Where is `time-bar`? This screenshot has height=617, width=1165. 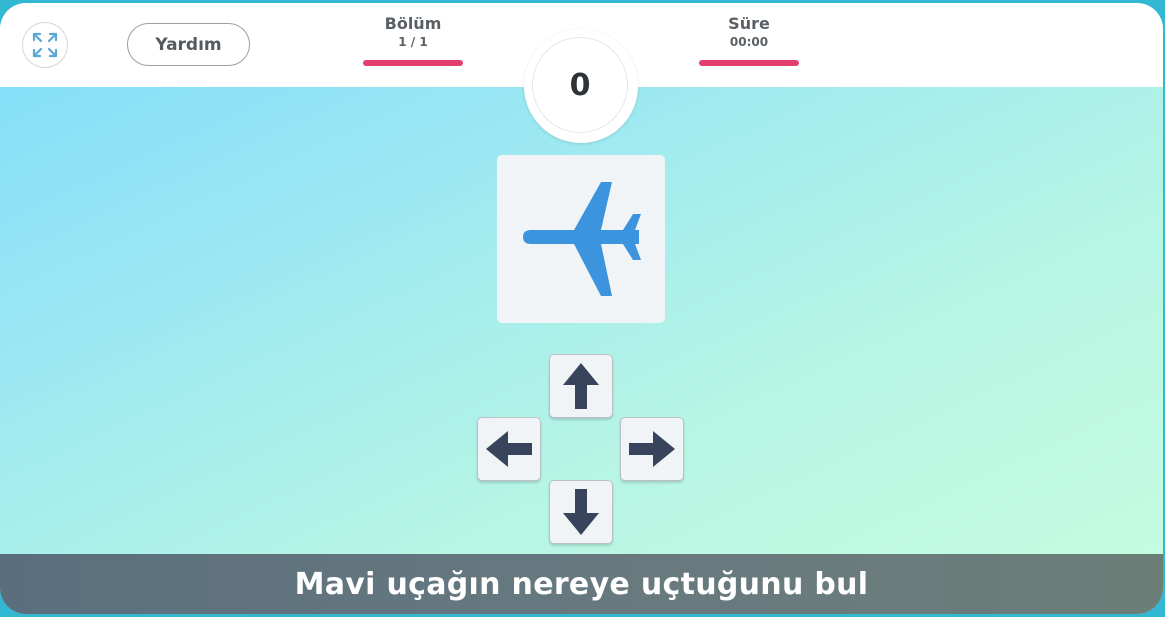 time-bar is located at coordinates (749, 63).